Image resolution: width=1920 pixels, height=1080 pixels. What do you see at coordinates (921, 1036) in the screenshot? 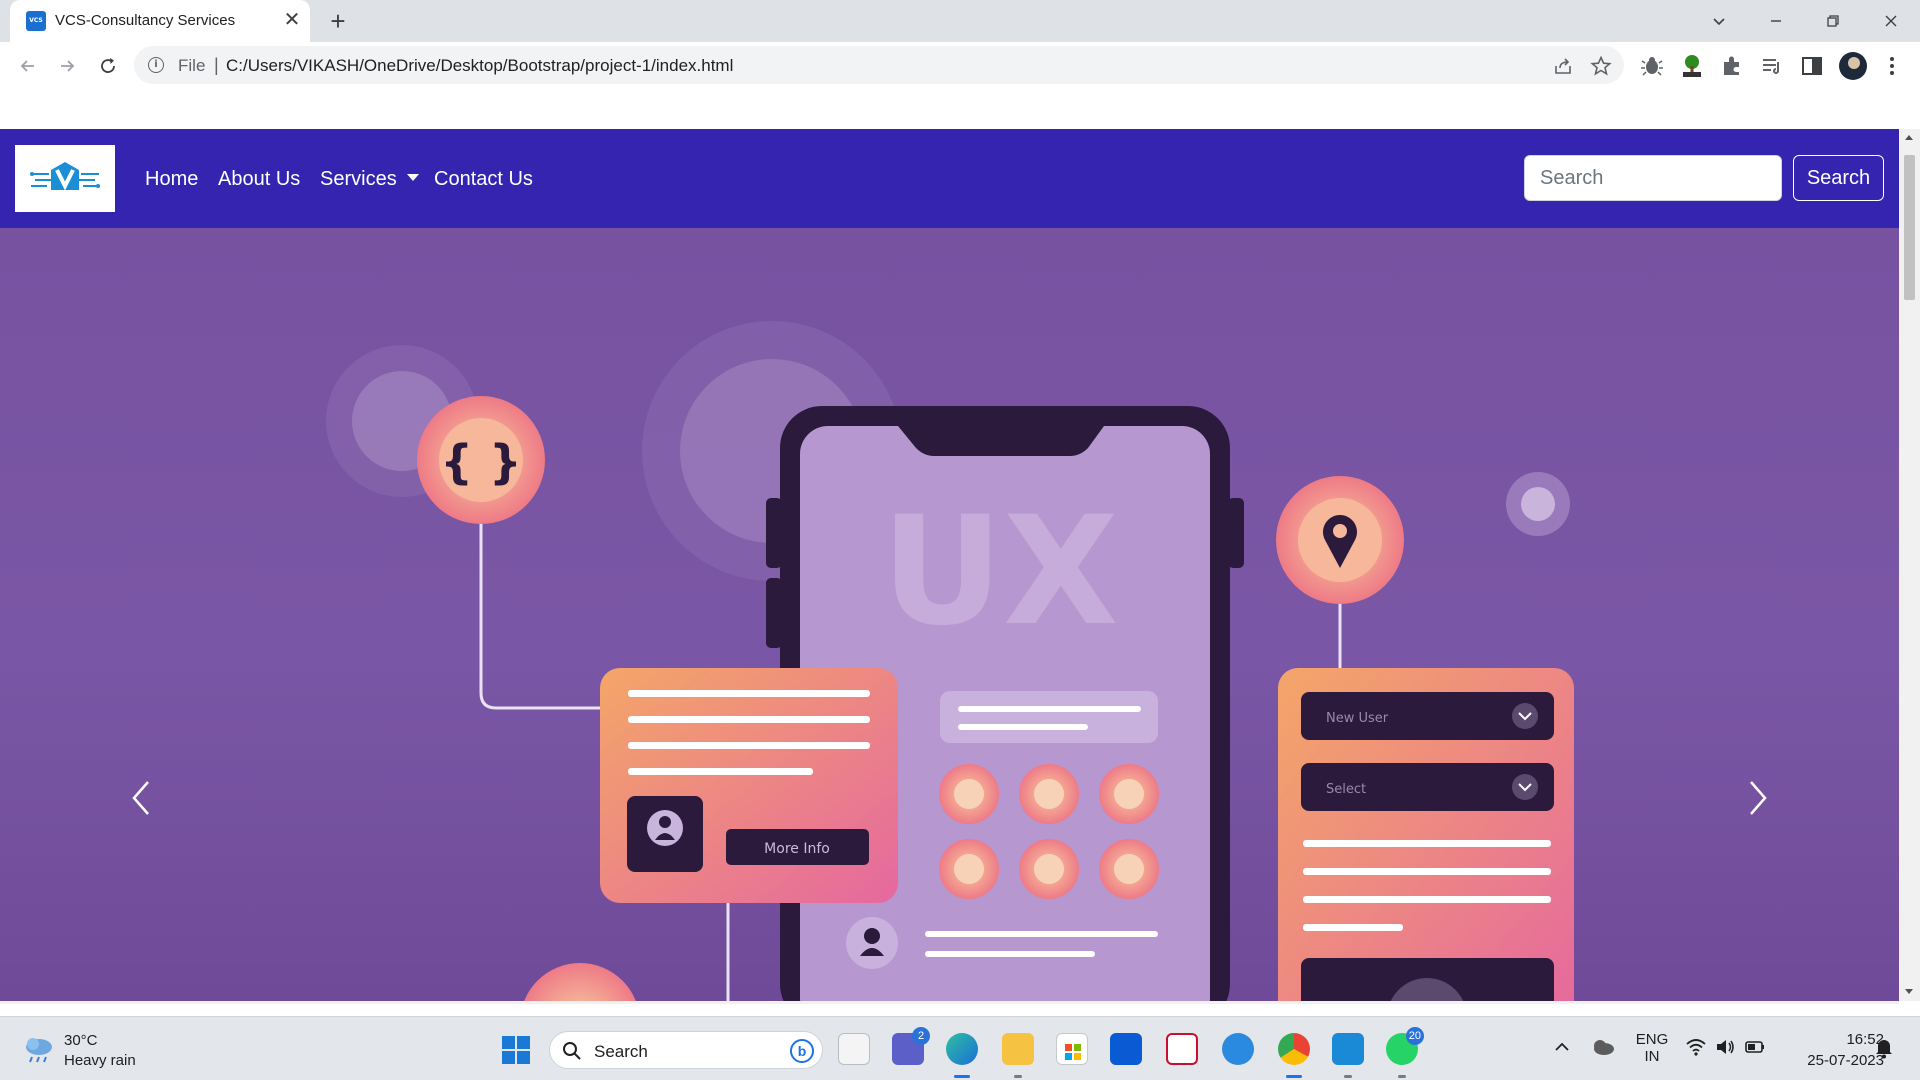
I see `teams-badge: 2` at bounding box center [921, 1036].